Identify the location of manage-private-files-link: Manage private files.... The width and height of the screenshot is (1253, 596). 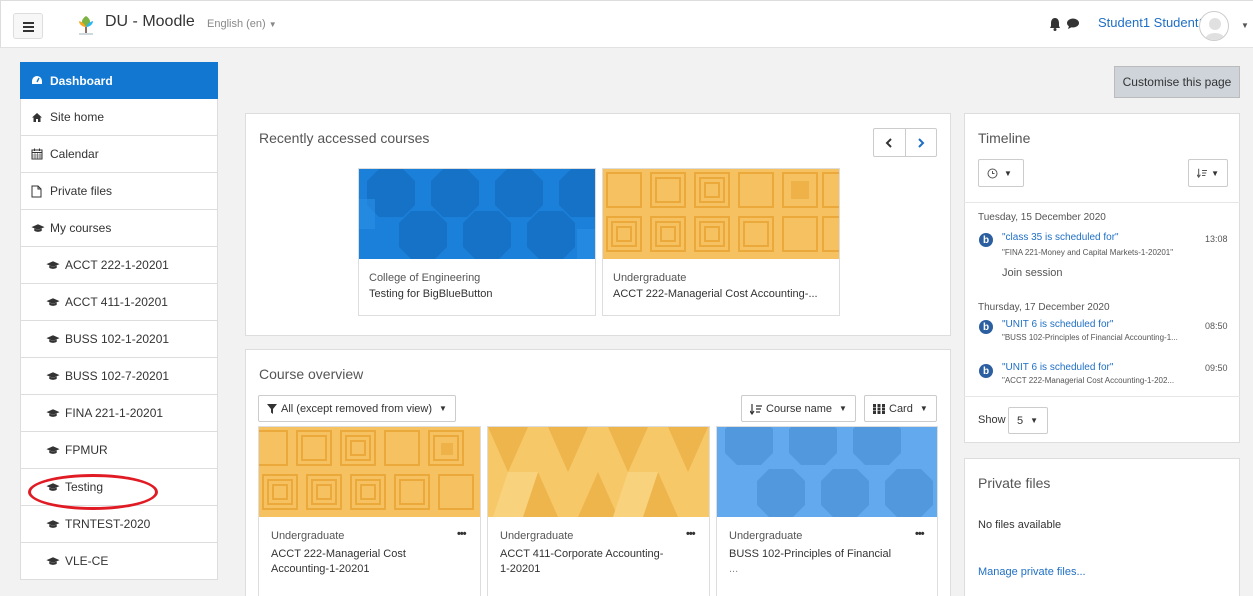
(1032, 572).